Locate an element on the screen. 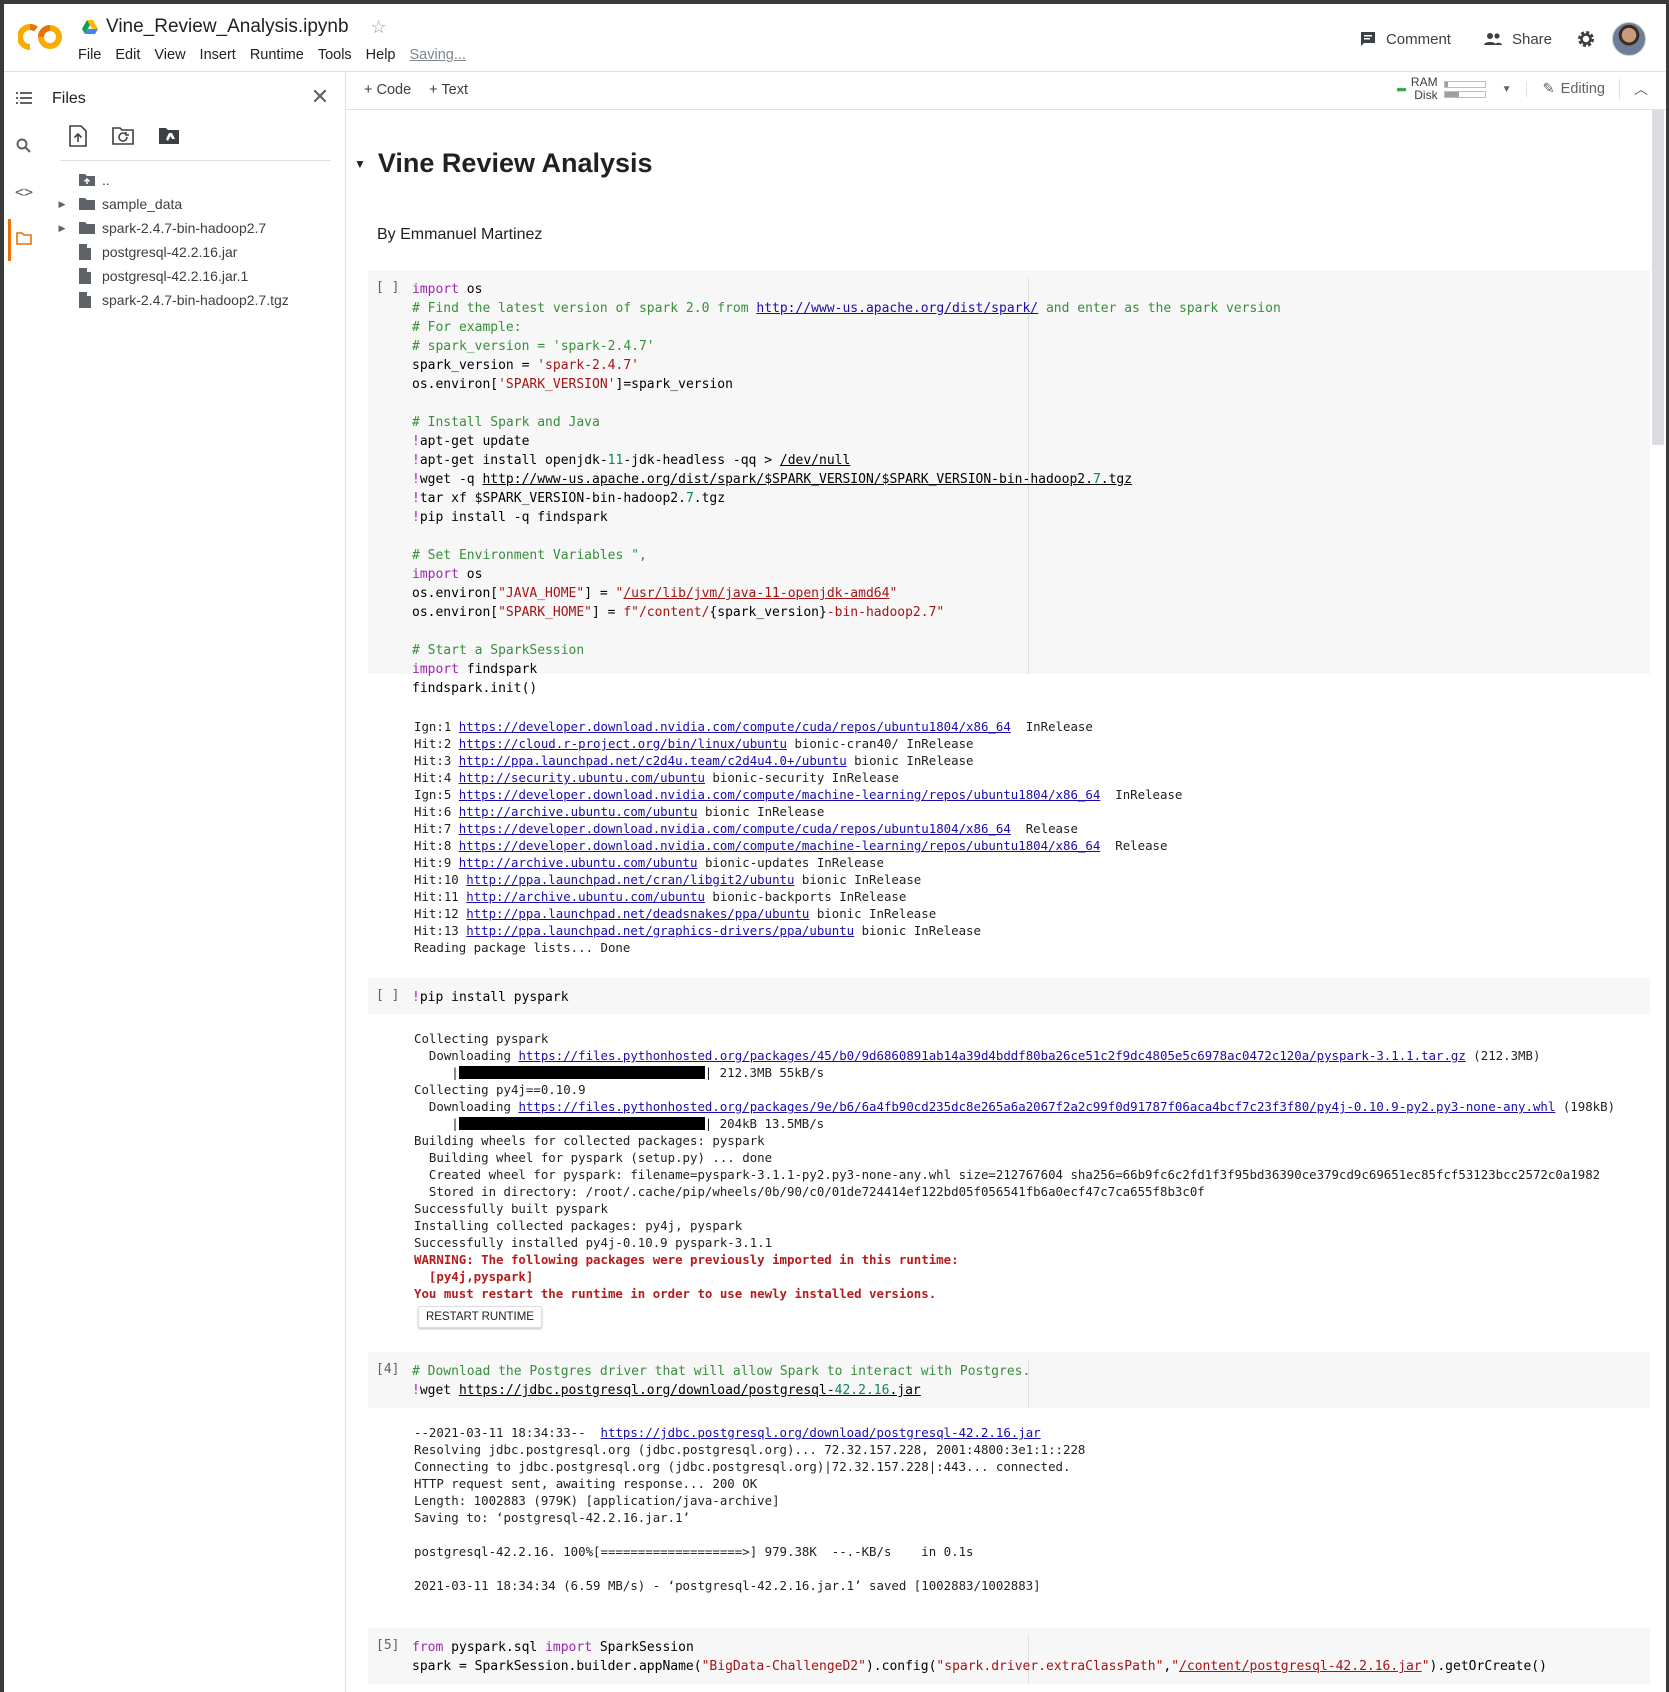 This screenshot has height=1692, width=1669. menu-view: View is located at coordinates (169, 55).